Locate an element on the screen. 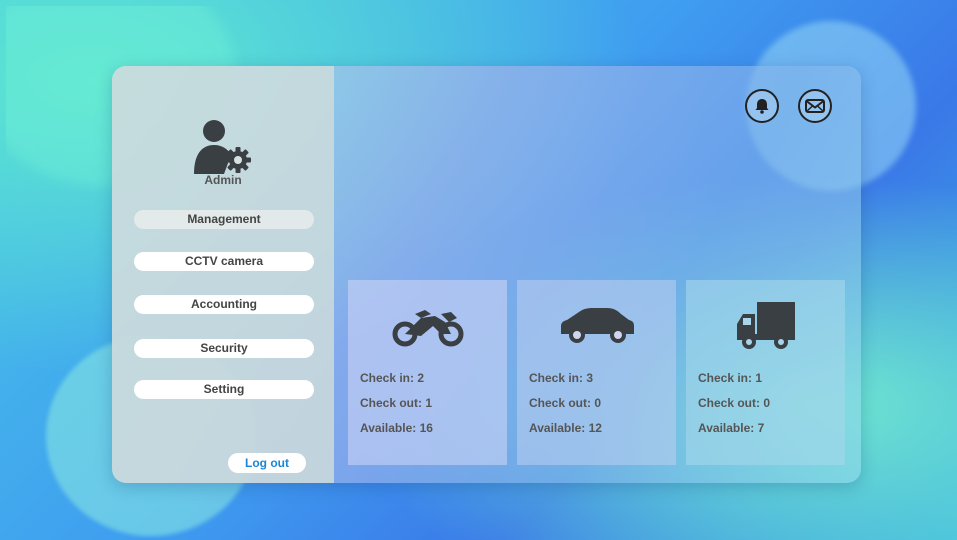 The height and width of the screenshot is (540, 957). sidebar-item-security: Security is located at coordinates (224, 348).